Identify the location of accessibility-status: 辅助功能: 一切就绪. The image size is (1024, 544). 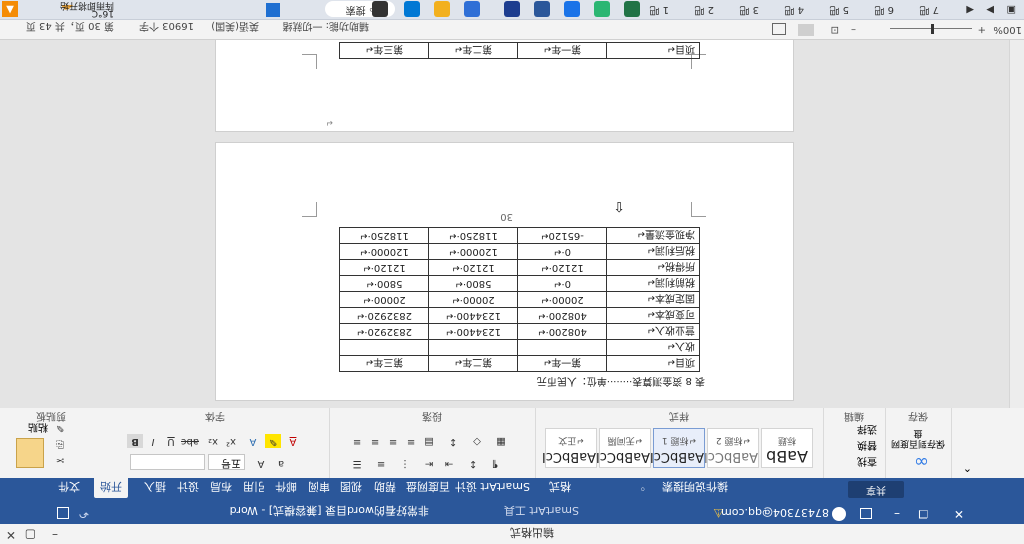
(325, 27).